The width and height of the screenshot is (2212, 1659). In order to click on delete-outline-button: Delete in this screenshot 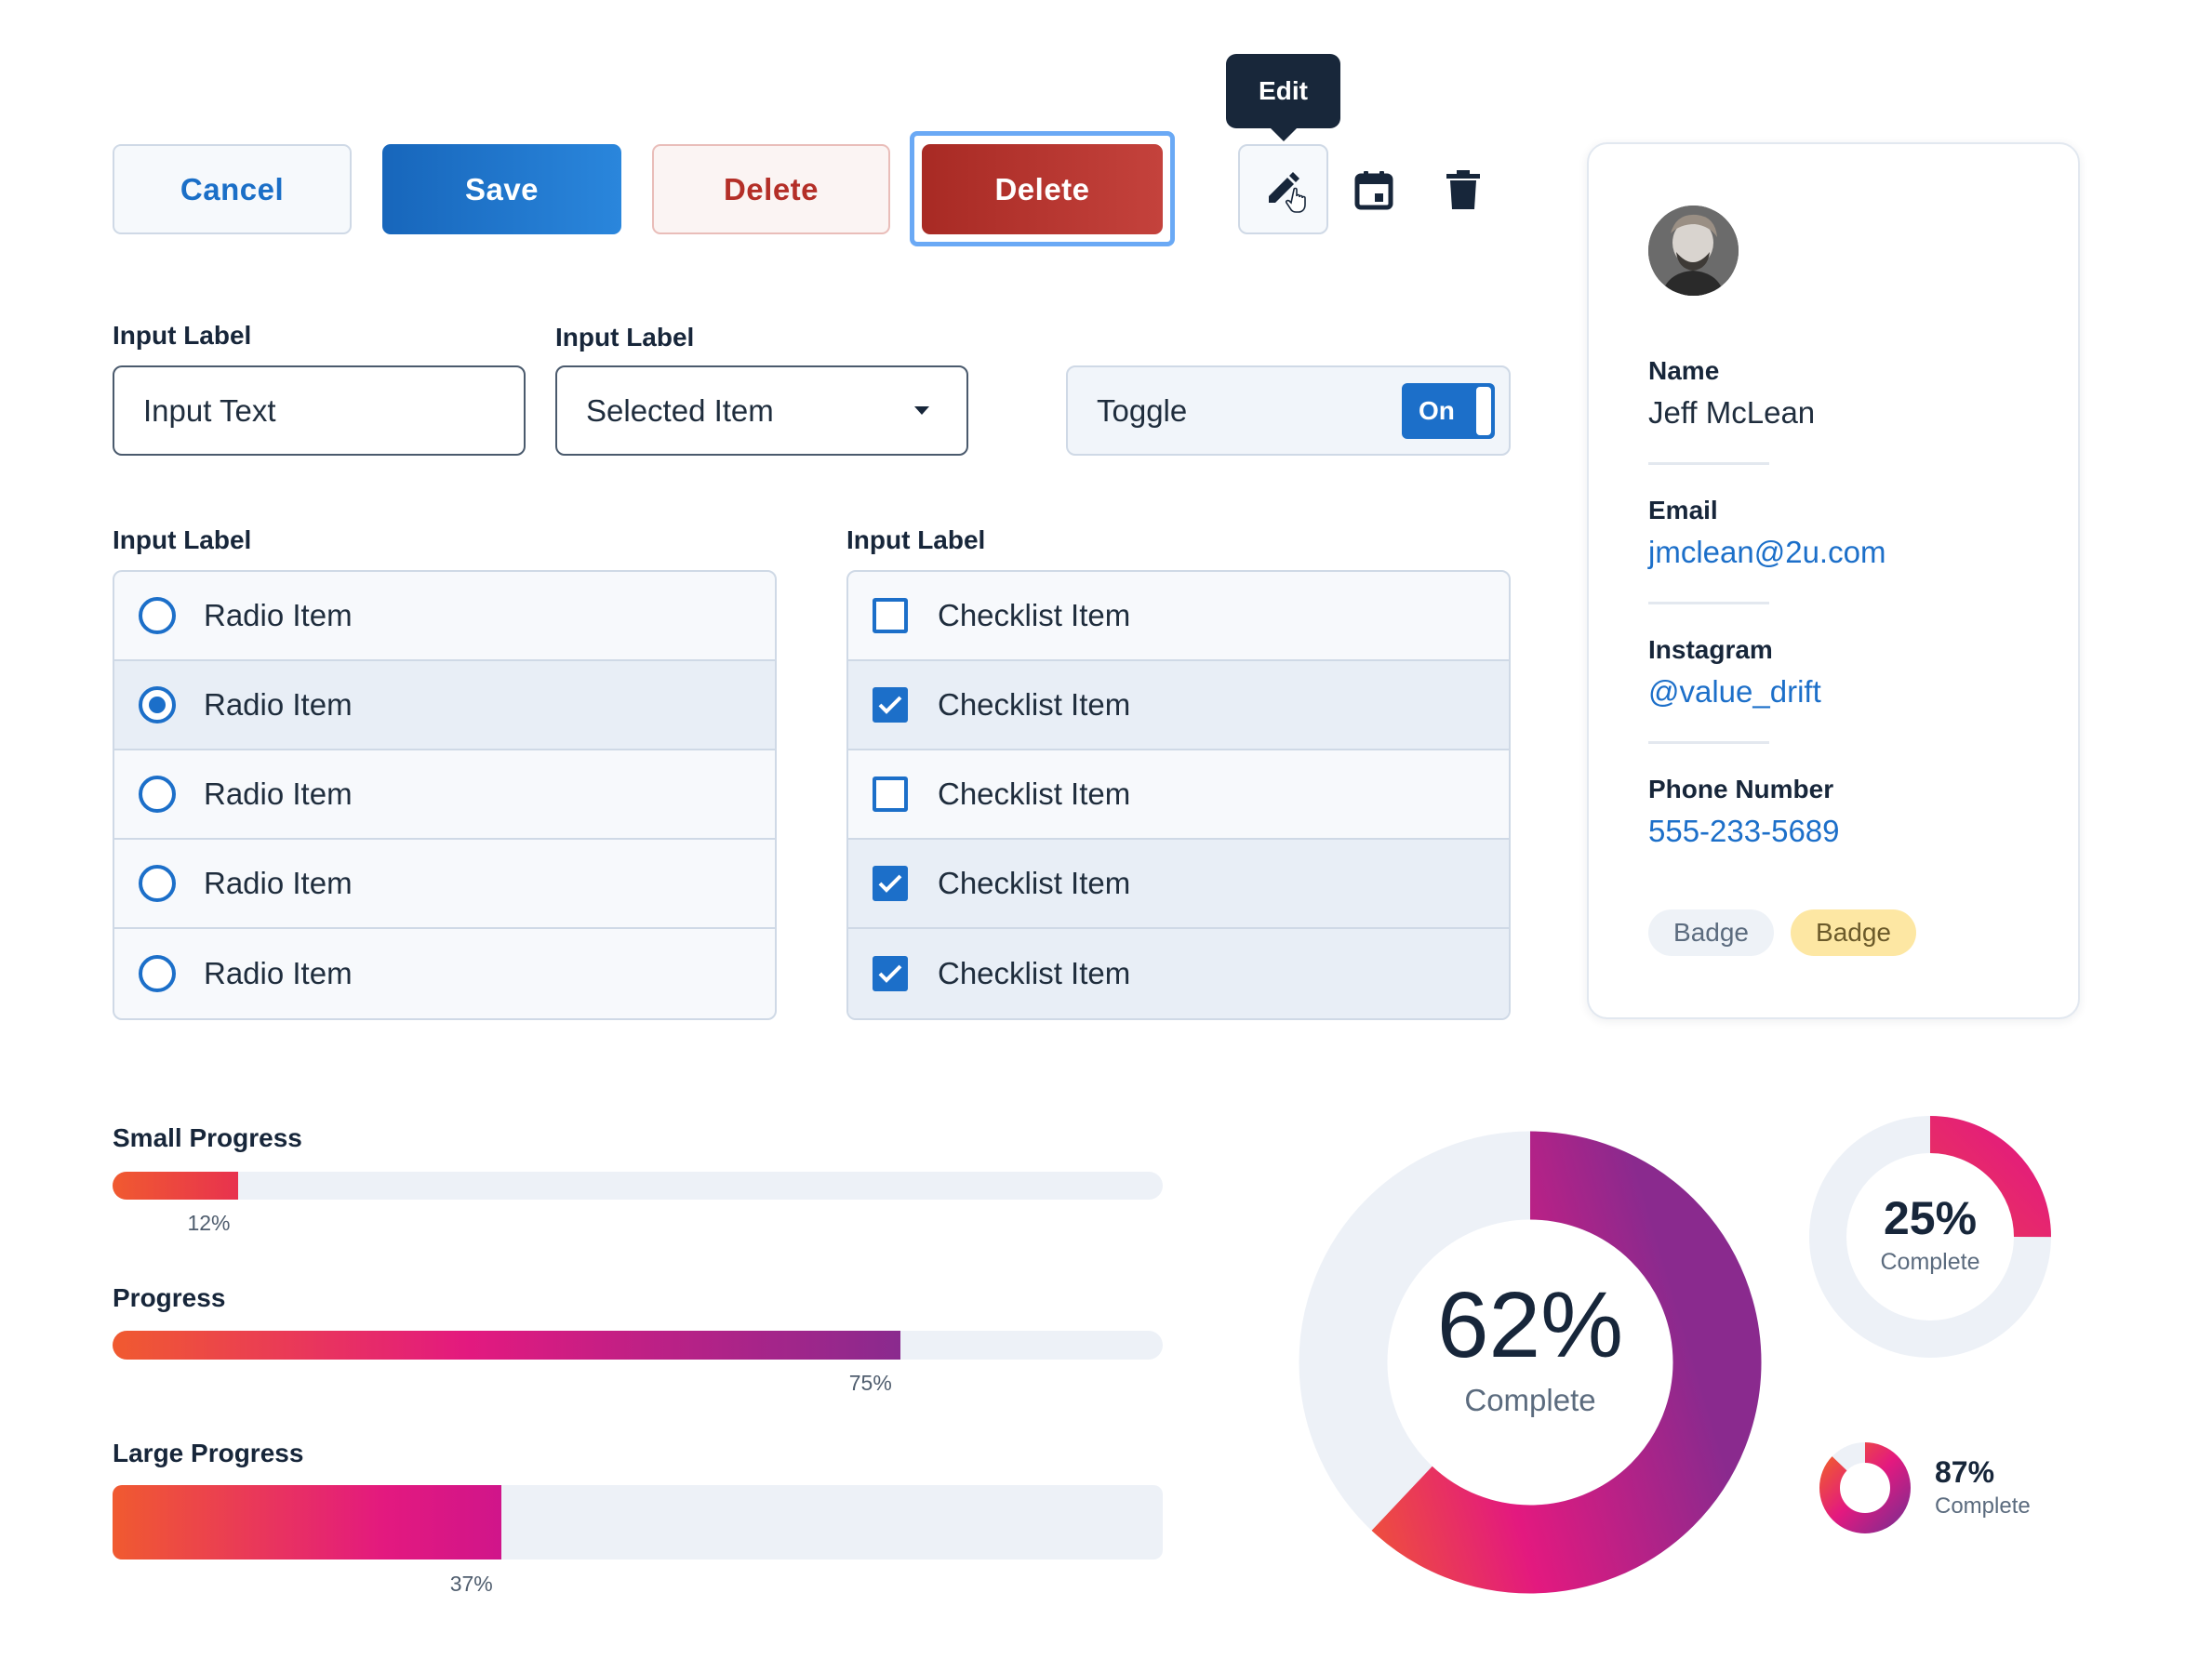, I will do `click(771, 189)`.